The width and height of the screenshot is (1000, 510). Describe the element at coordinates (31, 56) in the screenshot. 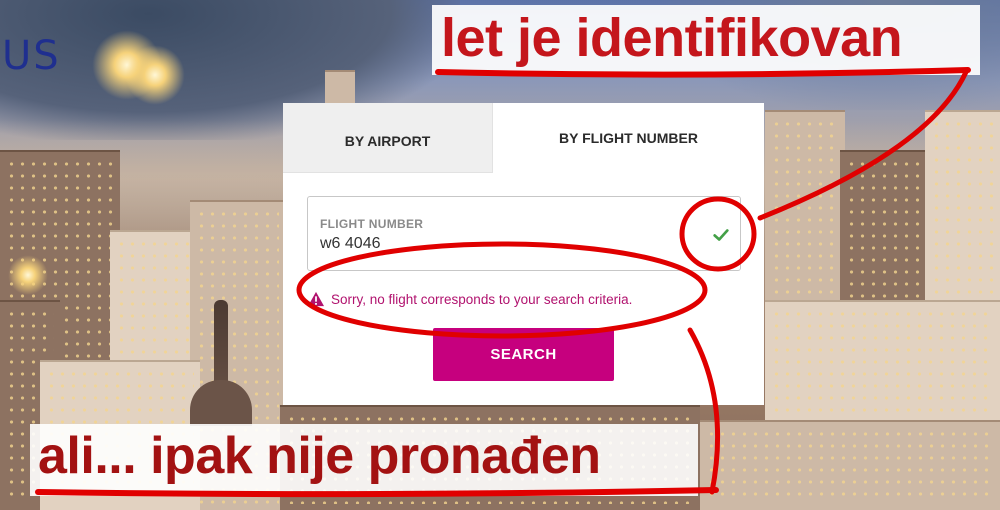

I see `brand-logo-text: US` at that location.